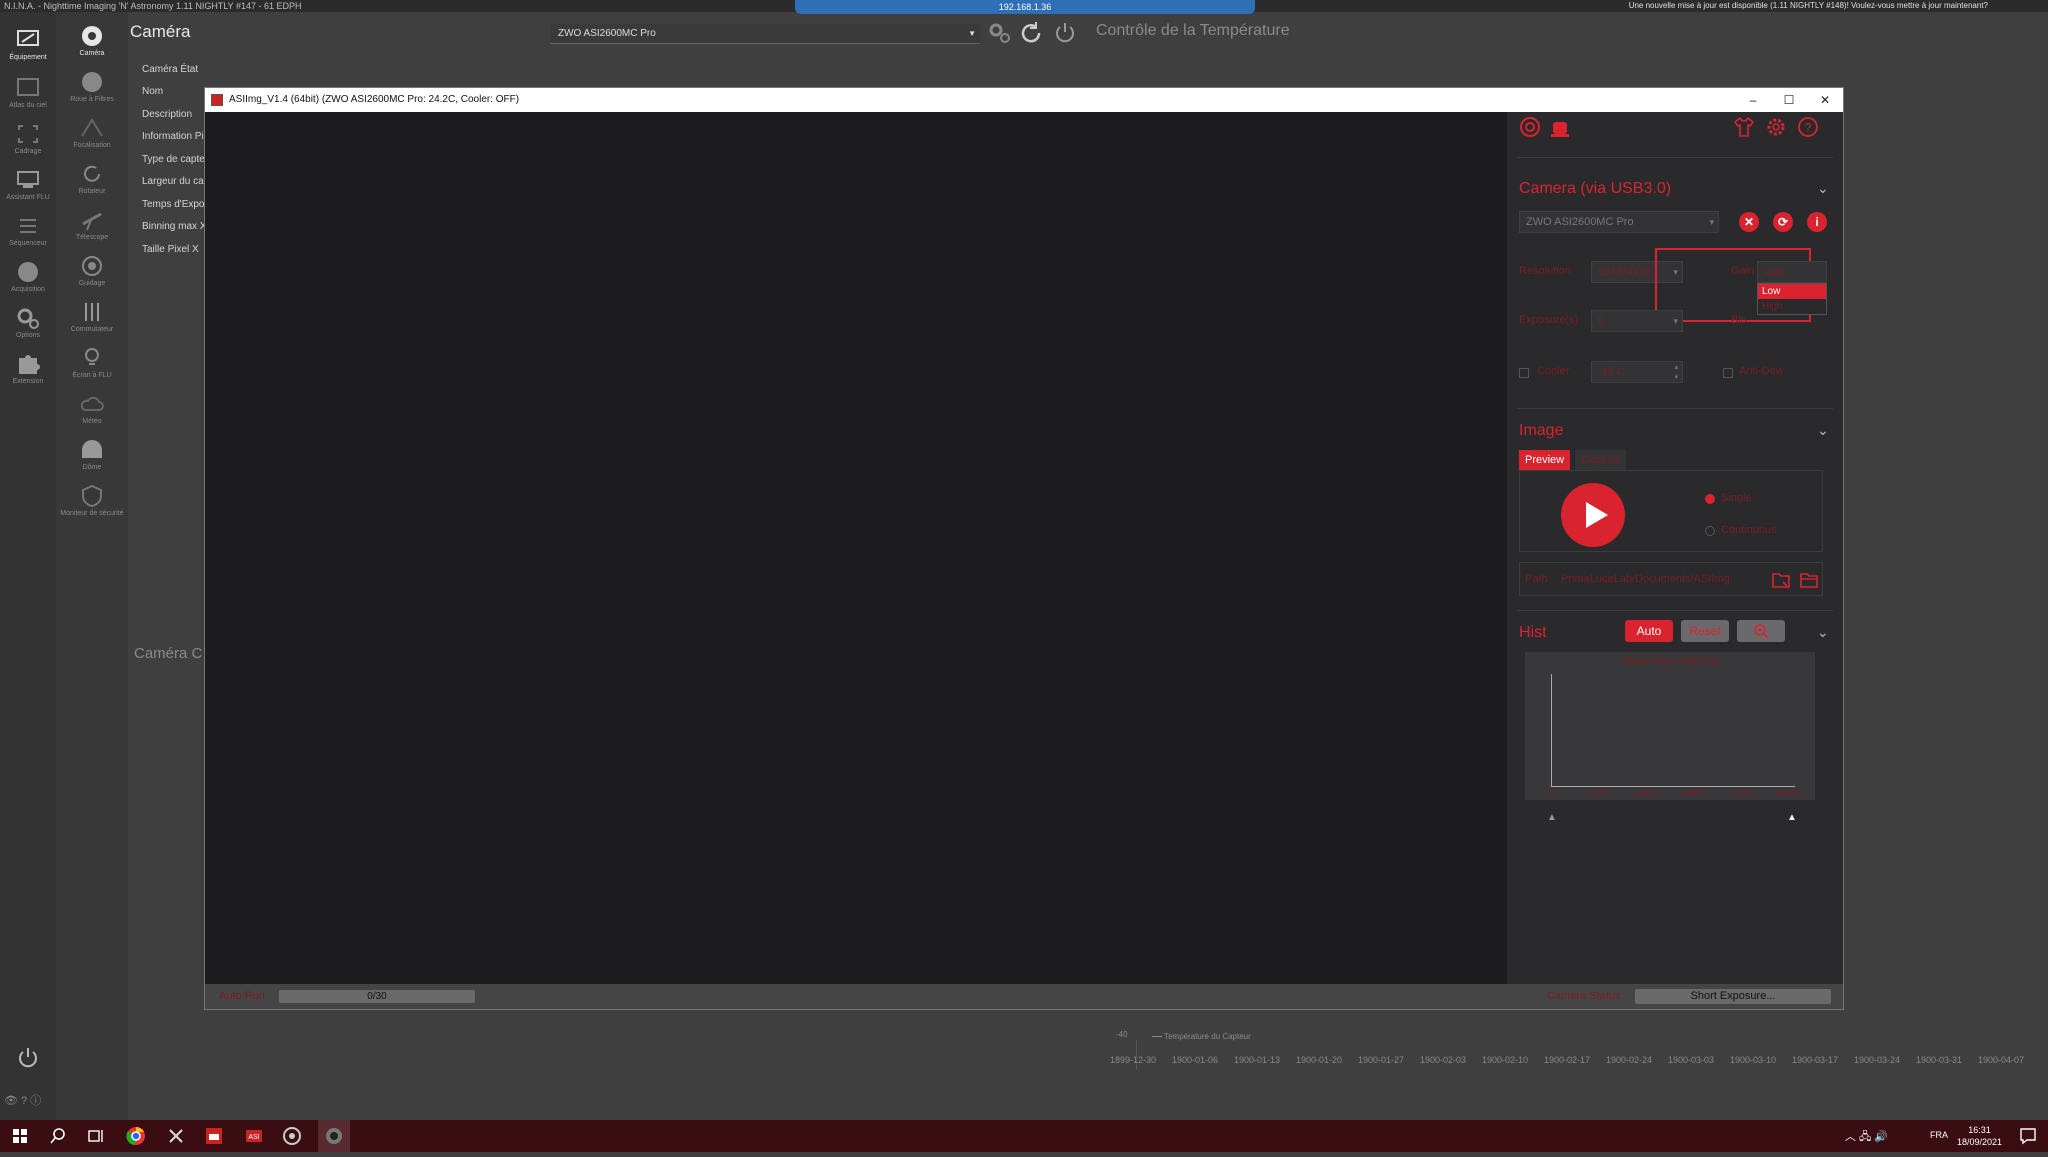 The image size is (2048, 1157). Describe the element at coordinates (1601, 460) in the screenshot. I see `tab-capture: Capture` at that location.